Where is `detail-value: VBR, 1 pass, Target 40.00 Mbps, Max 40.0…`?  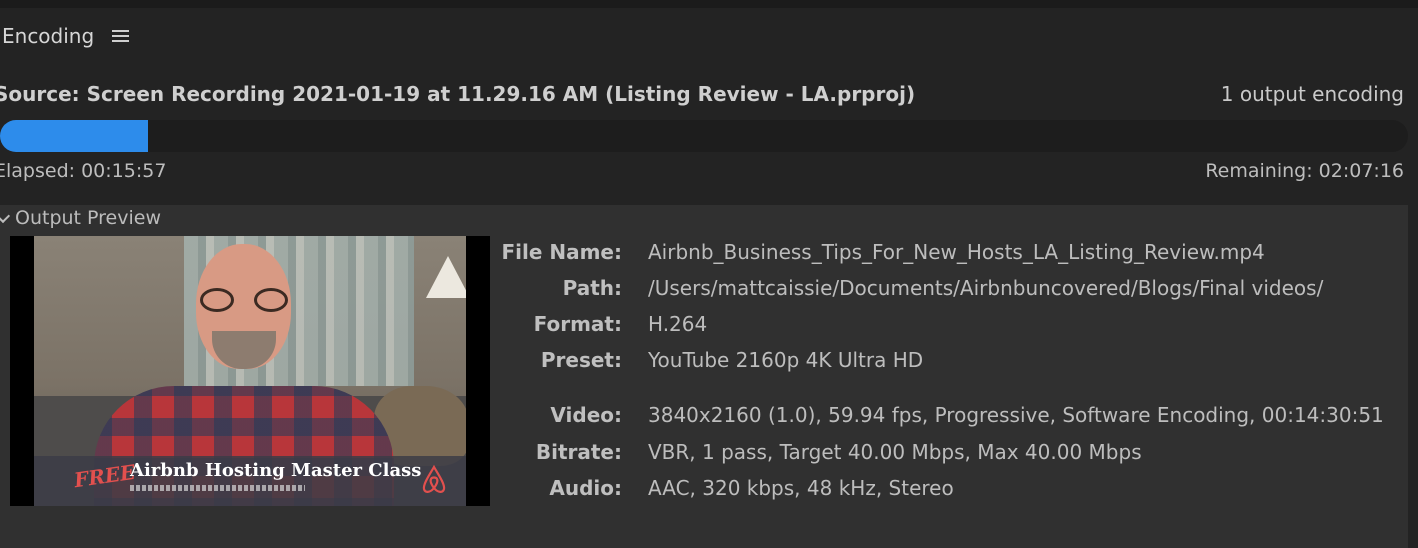
detail-value: VBR, 1 pass, Target 40.00 Mbps, Max 40.0… is located at coordinates (895, 452).